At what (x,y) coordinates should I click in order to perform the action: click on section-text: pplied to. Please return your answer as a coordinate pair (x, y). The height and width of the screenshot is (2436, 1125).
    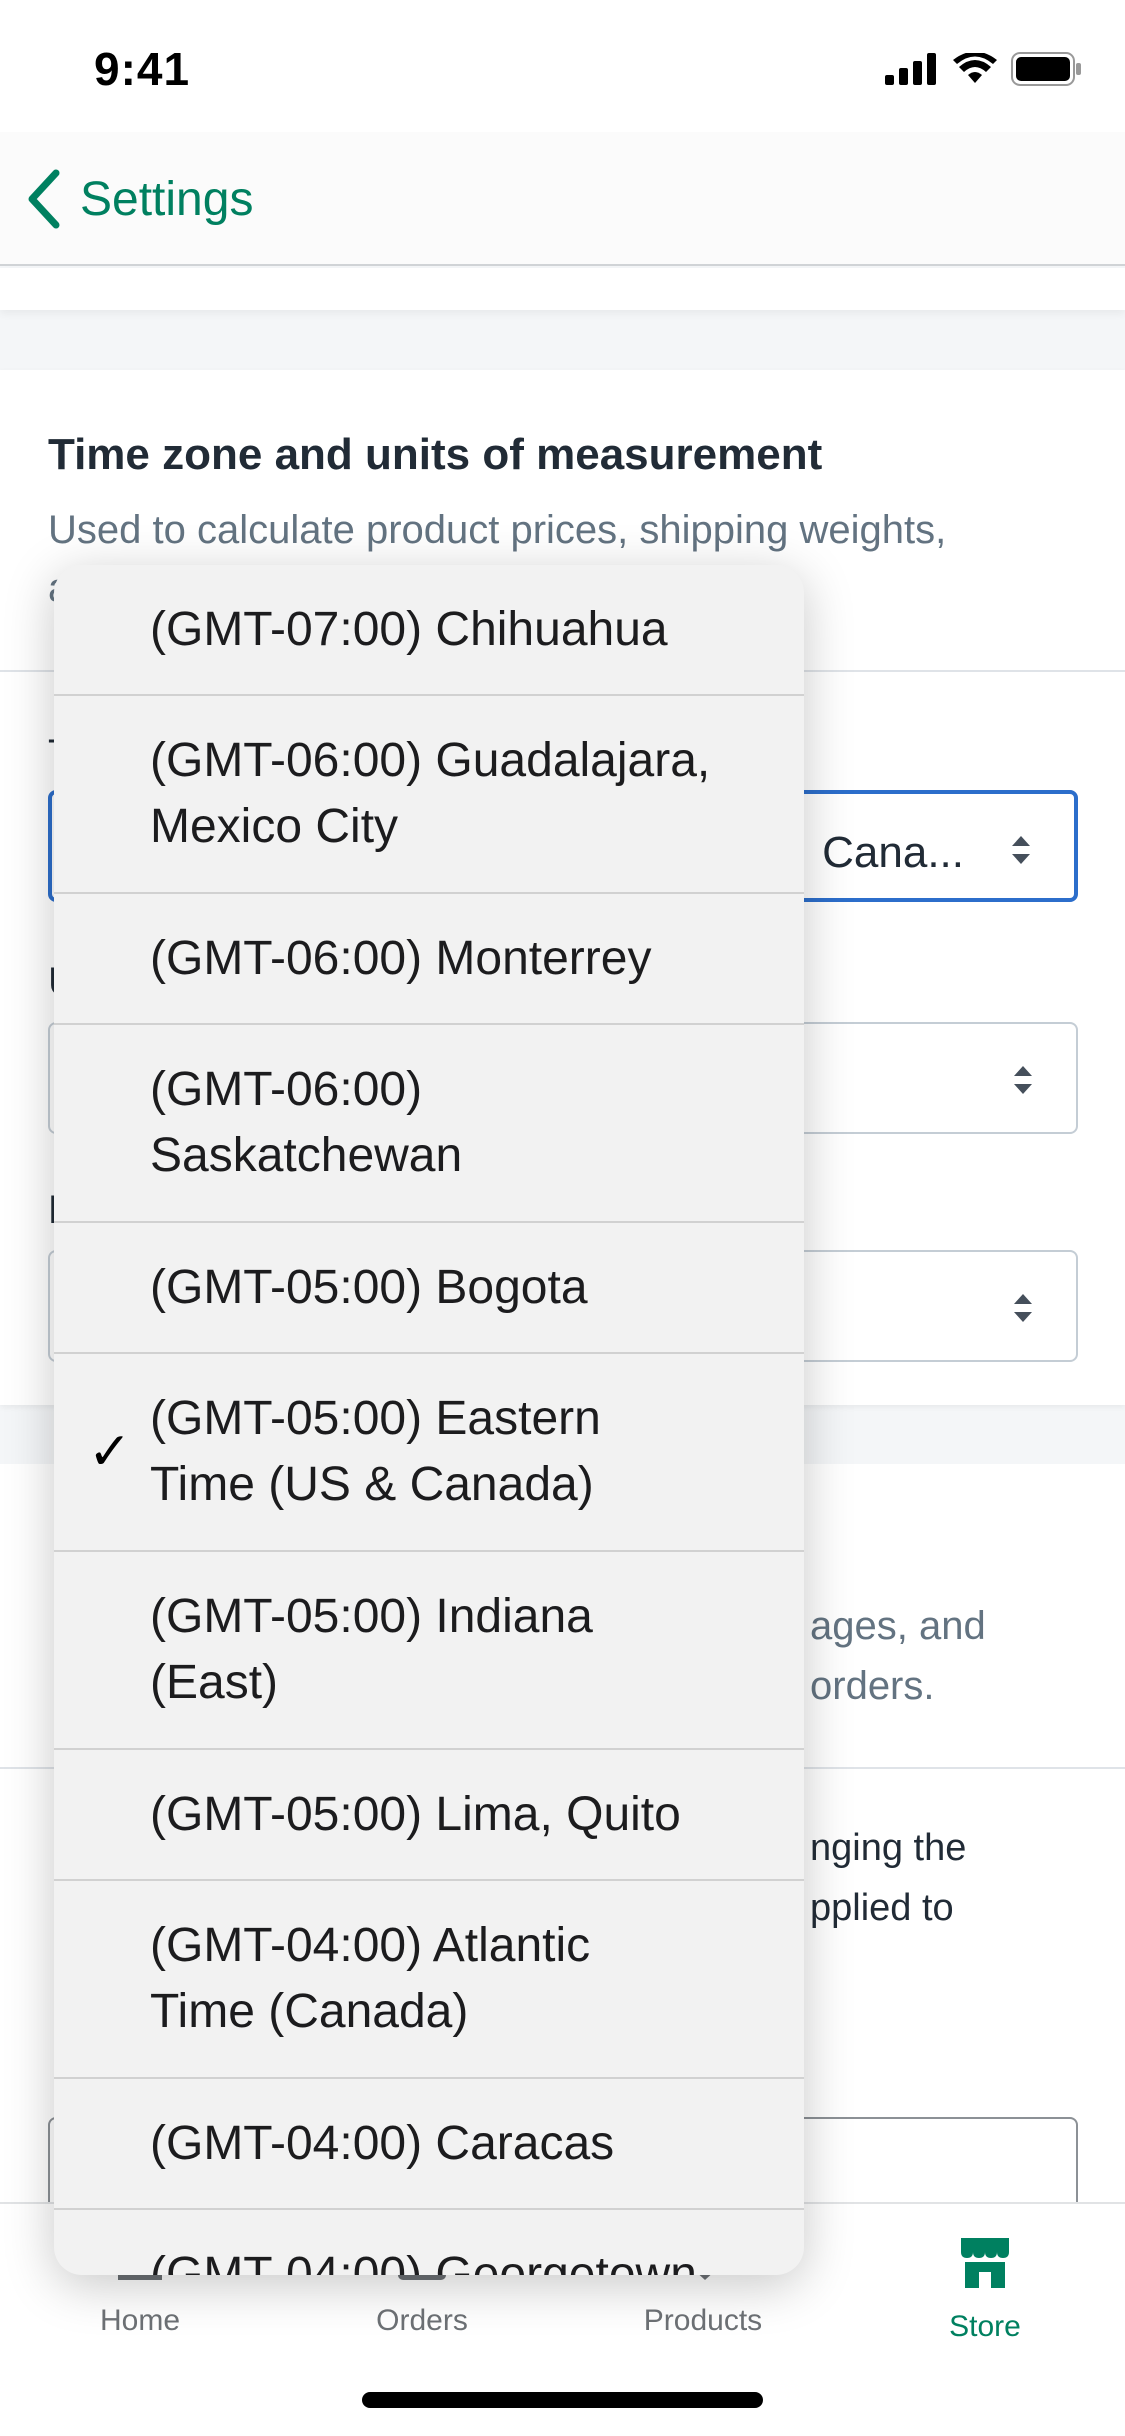
    Looking at the image, I should click on (882, 1908).